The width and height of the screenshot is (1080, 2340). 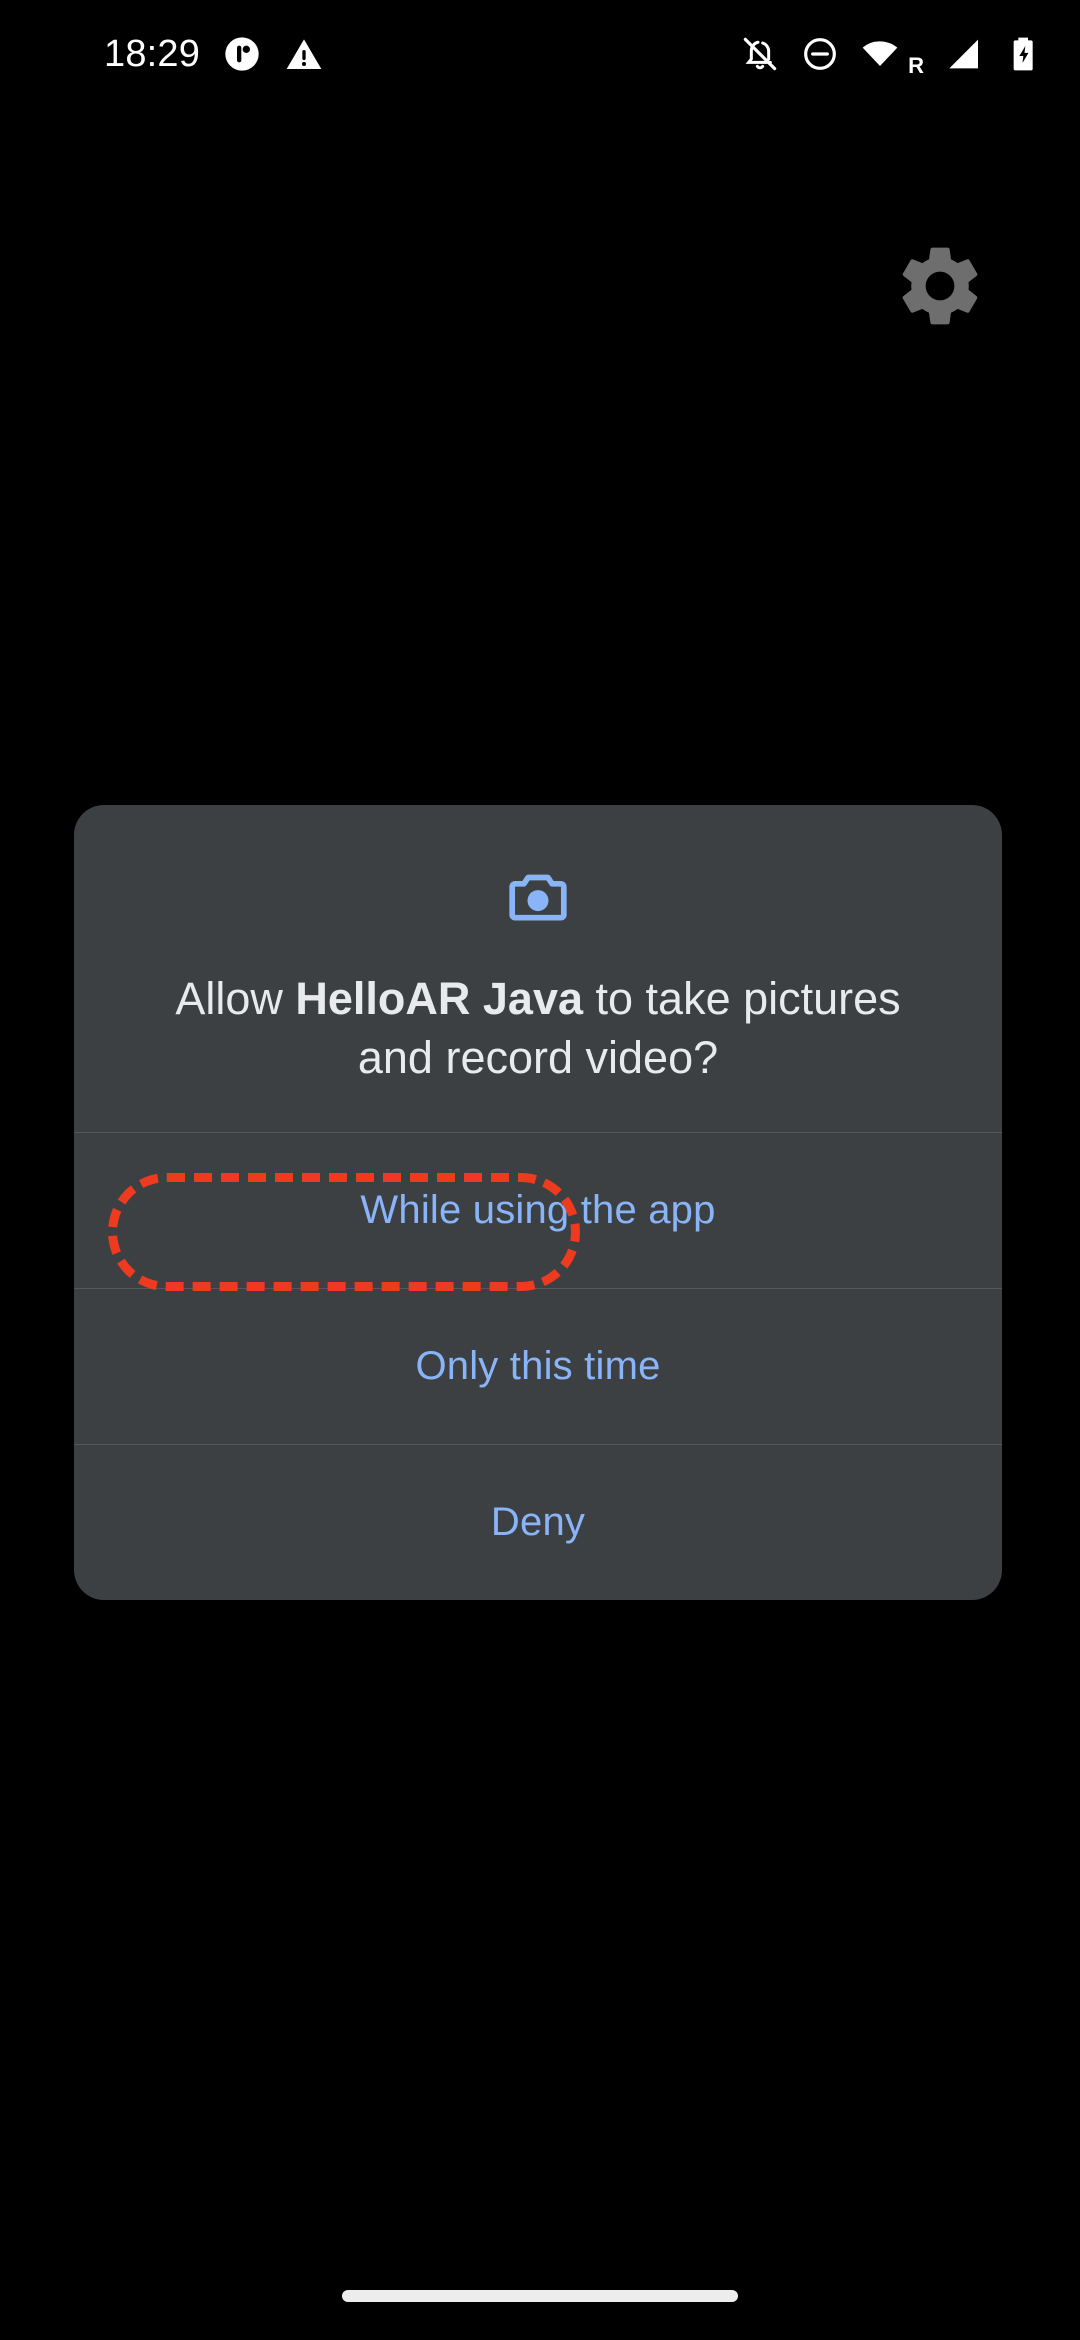 I want to click on app-notification-icon, so click(x=242, y=54).